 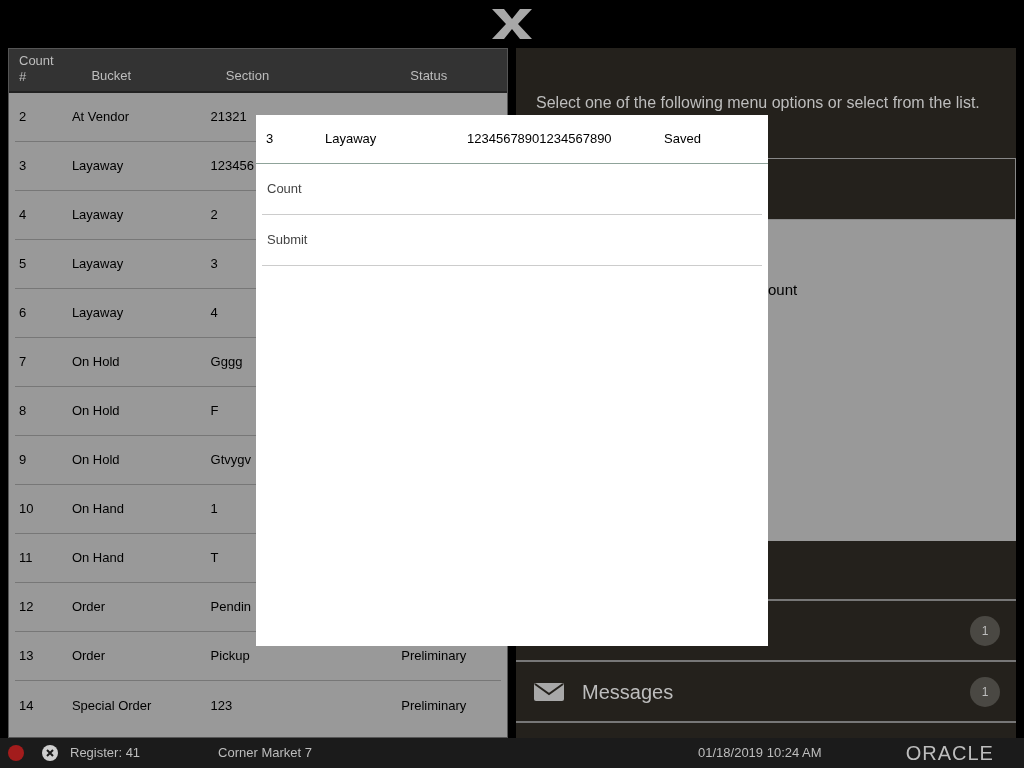 I want to click on table-cell: At Vendor, so click(x=100, y=117).